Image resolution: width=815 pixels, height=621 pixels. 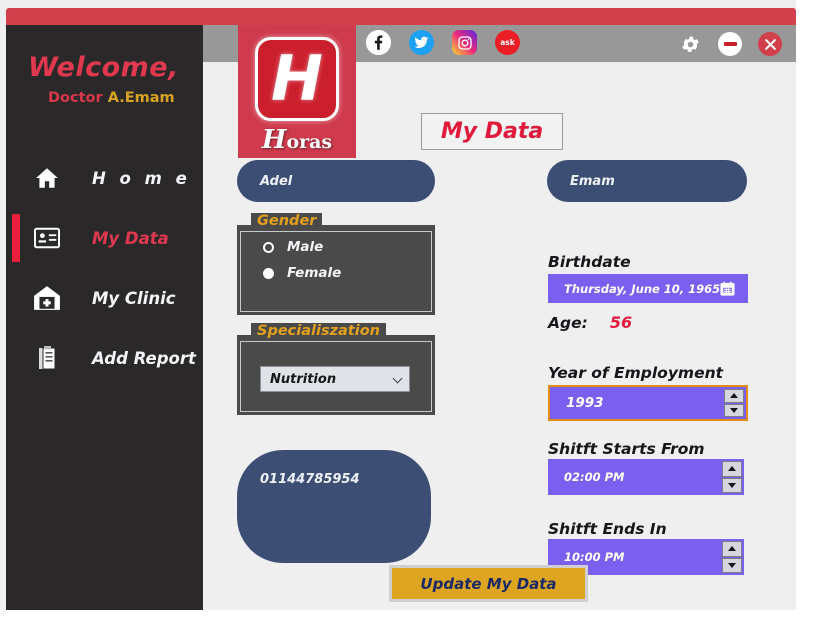 I want to click on sidebar-nav: H o m e My Data My Clinic Add Report, so click(x=104, y=268).